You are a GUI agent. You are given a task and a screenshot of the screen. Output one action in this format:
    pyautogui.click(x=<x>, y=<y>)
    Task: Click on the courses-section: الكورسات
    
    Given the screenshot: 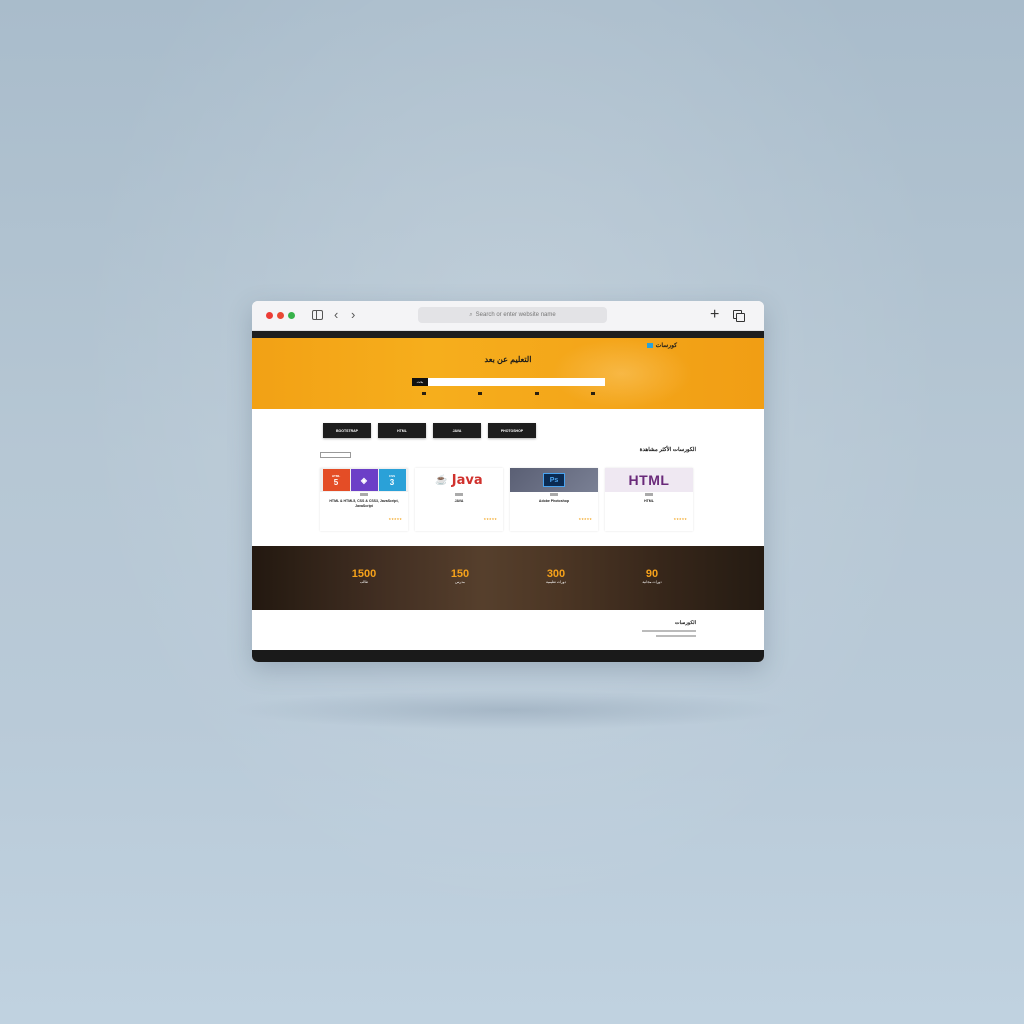 What is the action you would take?
    pyautogui.click(x=508, y=630)
    